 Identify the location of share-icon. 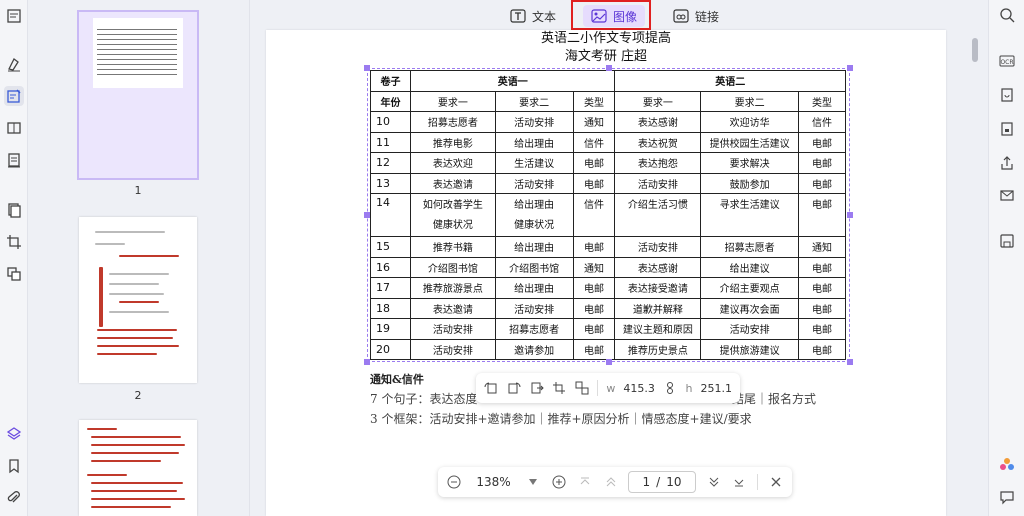
(1007, 163).